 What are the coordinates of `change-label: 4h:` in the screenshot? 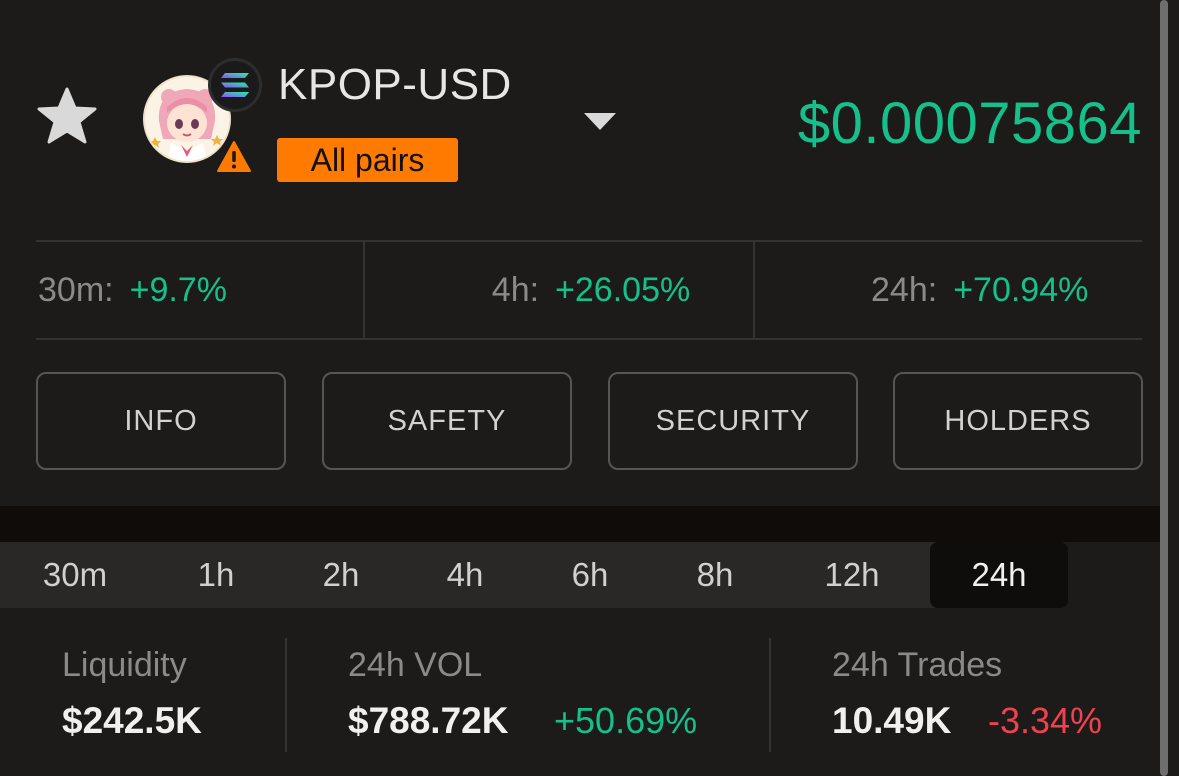 It's located at (515, 289).